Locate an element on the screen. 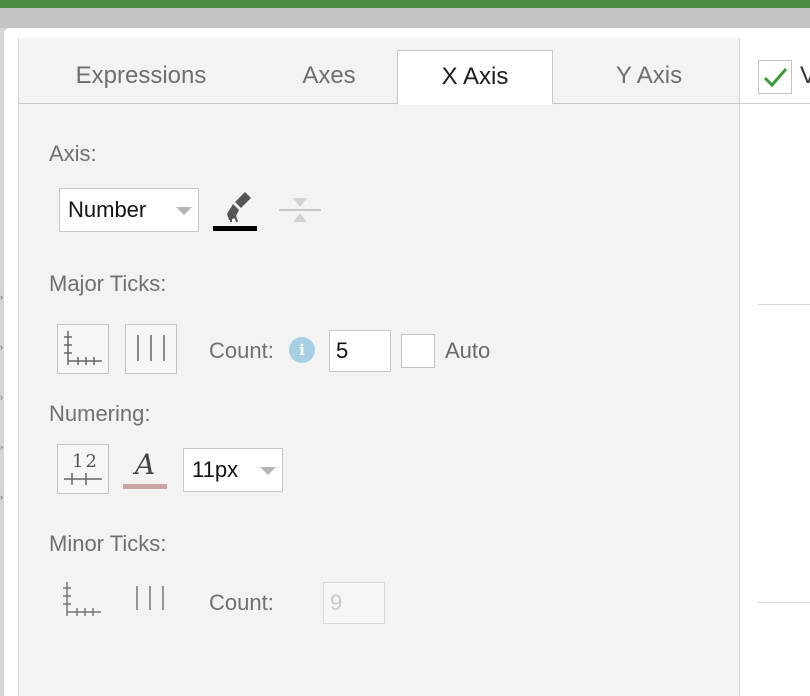 This screenshot has width=810, height=696. axis-type-select: Number is located at coordinates (129, 210).